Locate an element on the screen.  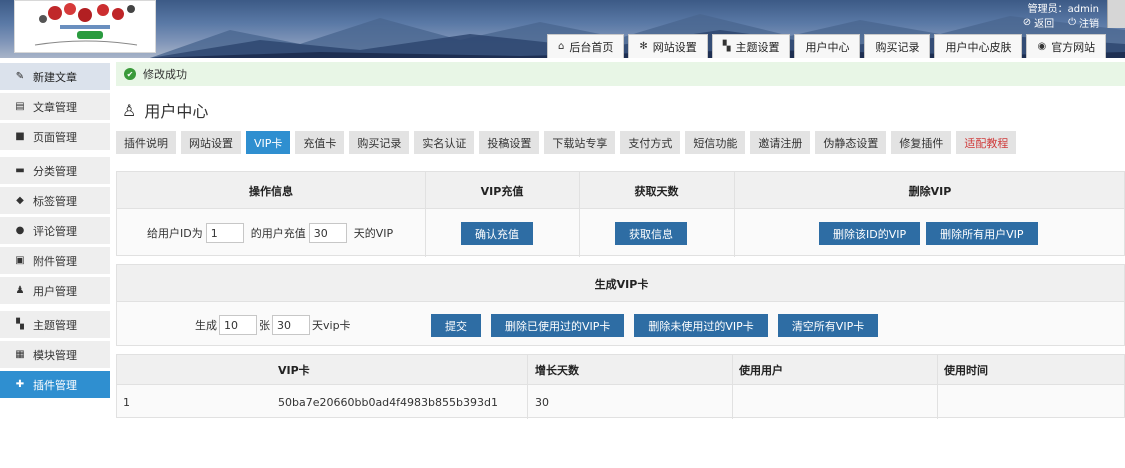
back-link: ⊘ 返回 is located at coordinates (1038, 22).